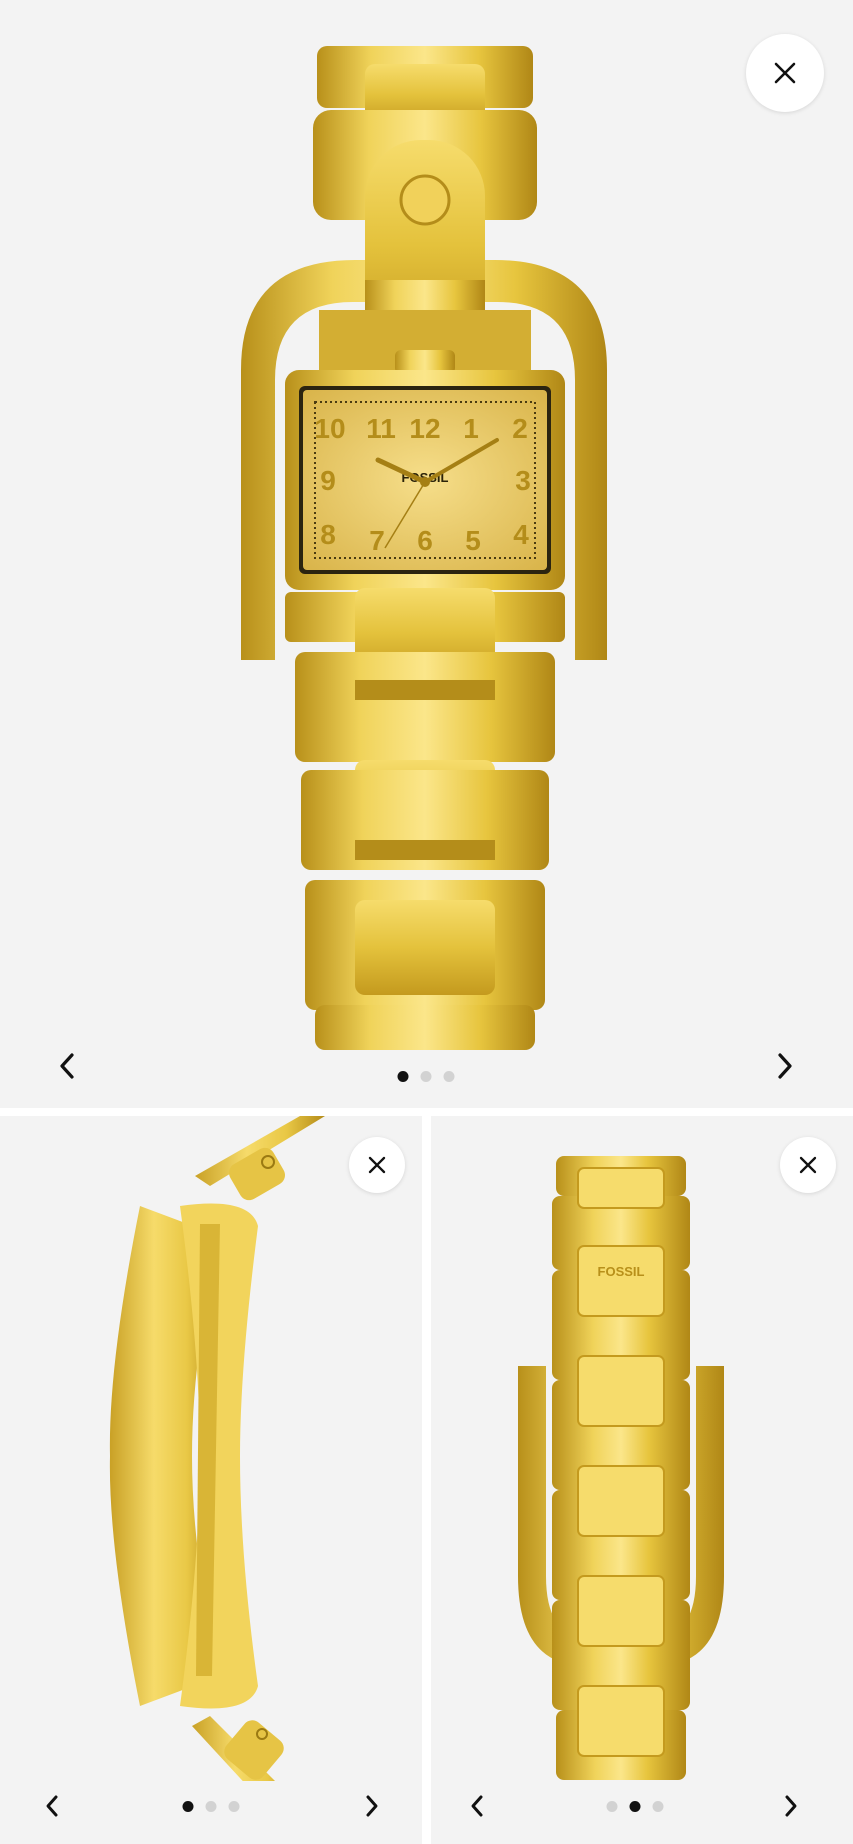 The height and width of the screenshot is (1844, 853). Describe the element at coordinates (471, 428) in the screenshot. I see `dial-numeral: 1` at that location.